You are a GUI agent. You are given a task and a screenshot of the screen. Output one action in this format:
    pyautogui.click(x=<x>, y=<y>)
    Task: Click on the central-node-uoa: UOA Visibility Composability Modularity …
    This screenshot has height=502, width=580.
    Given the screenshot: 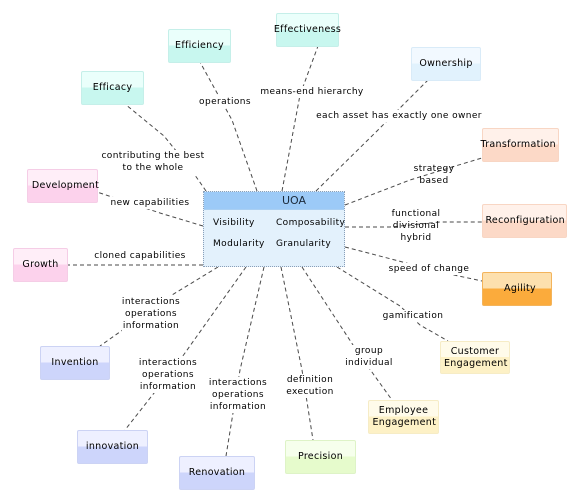 What is the action you would take?
    pyautogui.click(x=274, y=229)
    